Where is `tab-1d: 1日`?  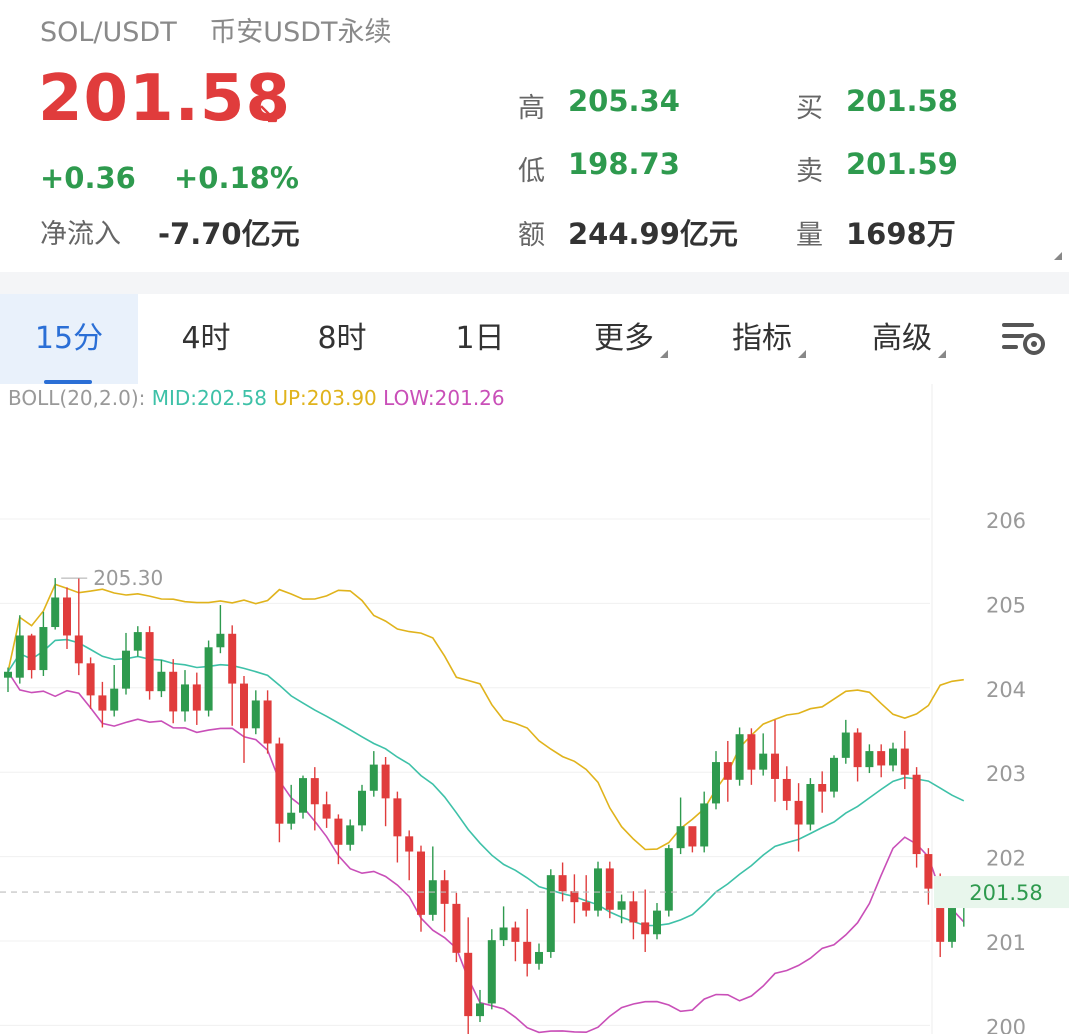 tab-1d: 1日 is located at coordinates (480, 339).